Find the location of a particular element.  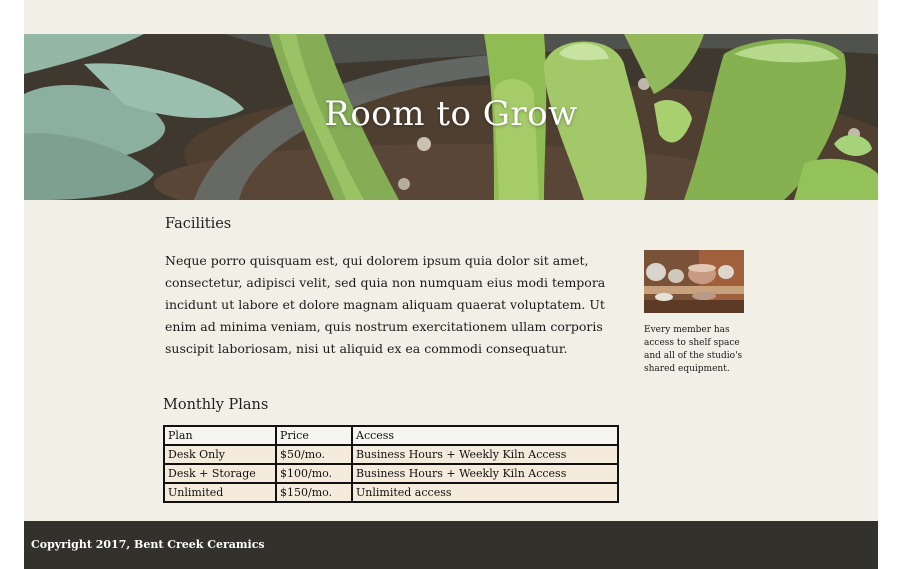

table-header-cell: Access is located at coordinates (485, 435).